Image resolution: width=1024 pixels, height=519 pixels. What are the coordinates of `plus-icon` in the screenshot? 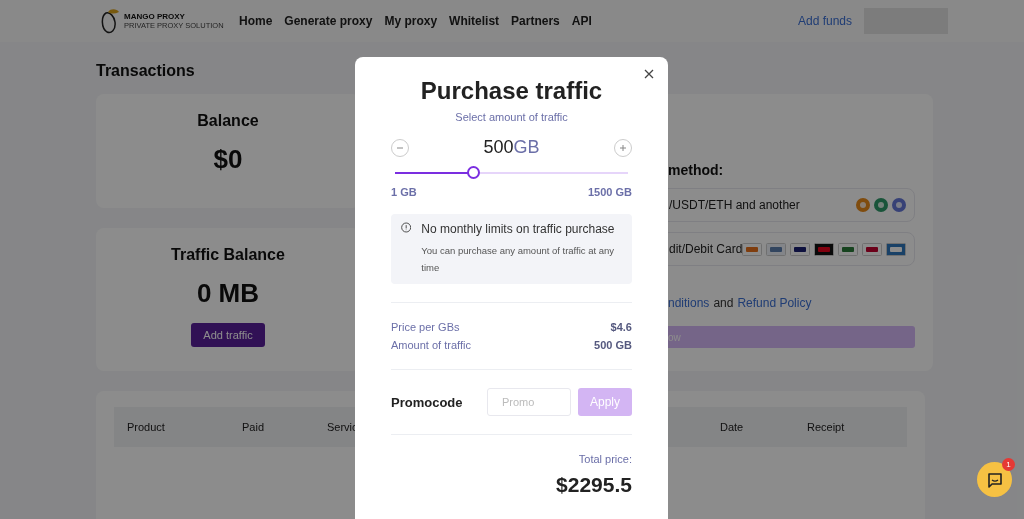 It's located at (623, 147).